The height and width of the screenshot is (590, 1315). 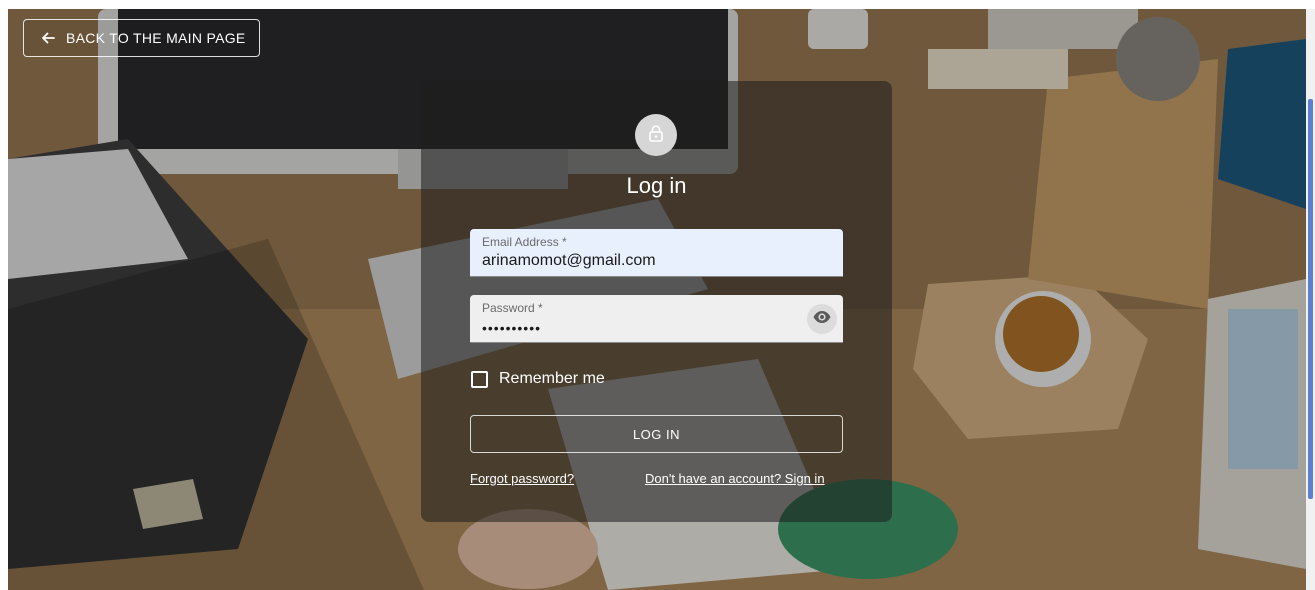 What do you see at coordinates (735, 478) in the screenshot?
I see `sign-up-link: Don't have an account? Sign in` at bounding box center [735, 478].